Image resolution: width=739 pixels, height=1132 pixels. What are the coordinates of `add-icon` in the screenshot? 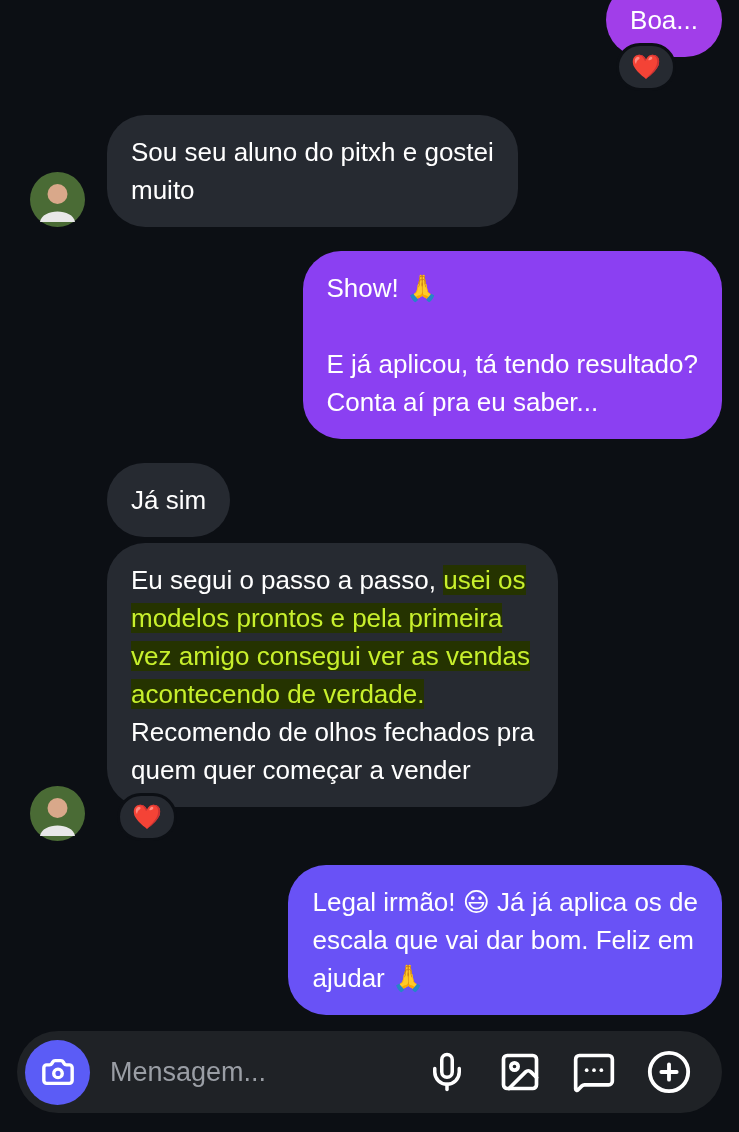 It's located at (669, 1072).